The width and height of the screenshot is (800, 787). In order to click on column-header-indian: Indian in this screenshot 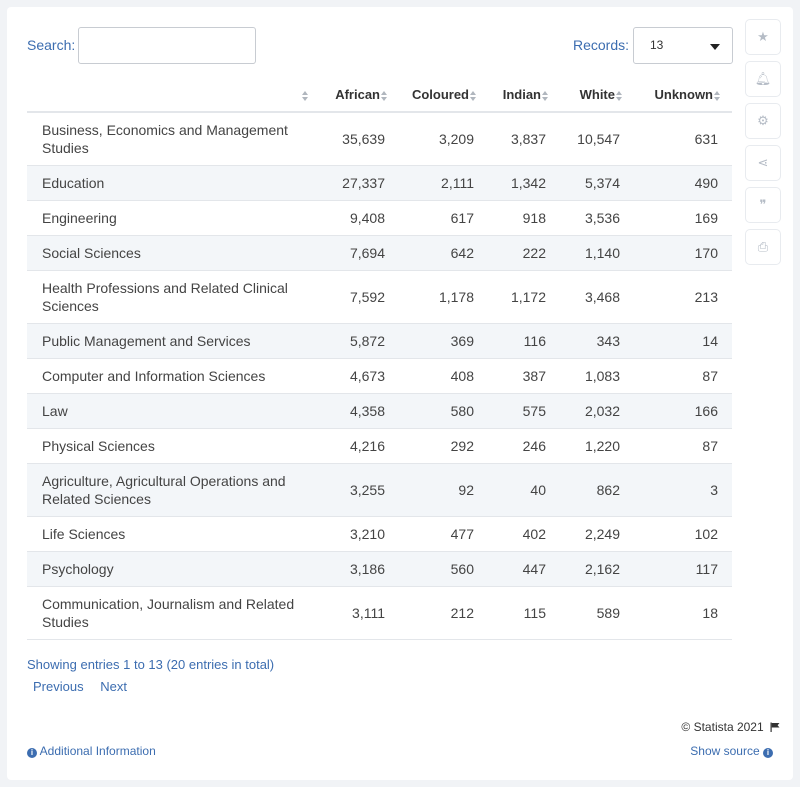, I will do `click(524, 95)`.